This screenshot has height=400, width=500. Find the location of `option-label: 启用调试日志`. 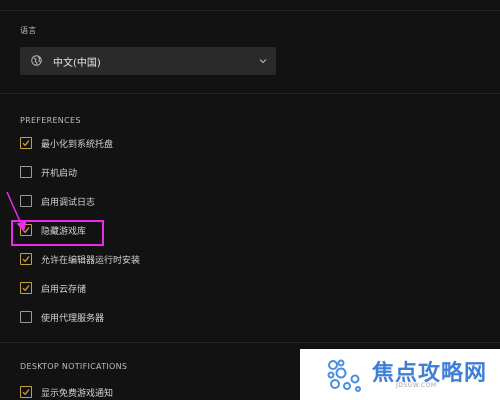

option-label: 启用调试日志 is located at coordinates (68, 203).